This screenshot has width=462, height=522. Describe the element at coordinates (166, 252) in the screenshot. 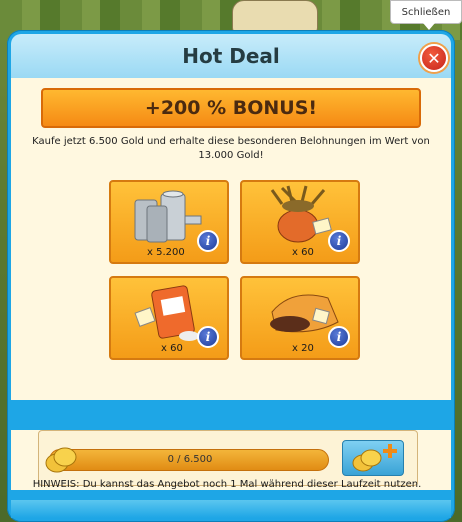

I see `reward-quantity: x 5.200` at that location.